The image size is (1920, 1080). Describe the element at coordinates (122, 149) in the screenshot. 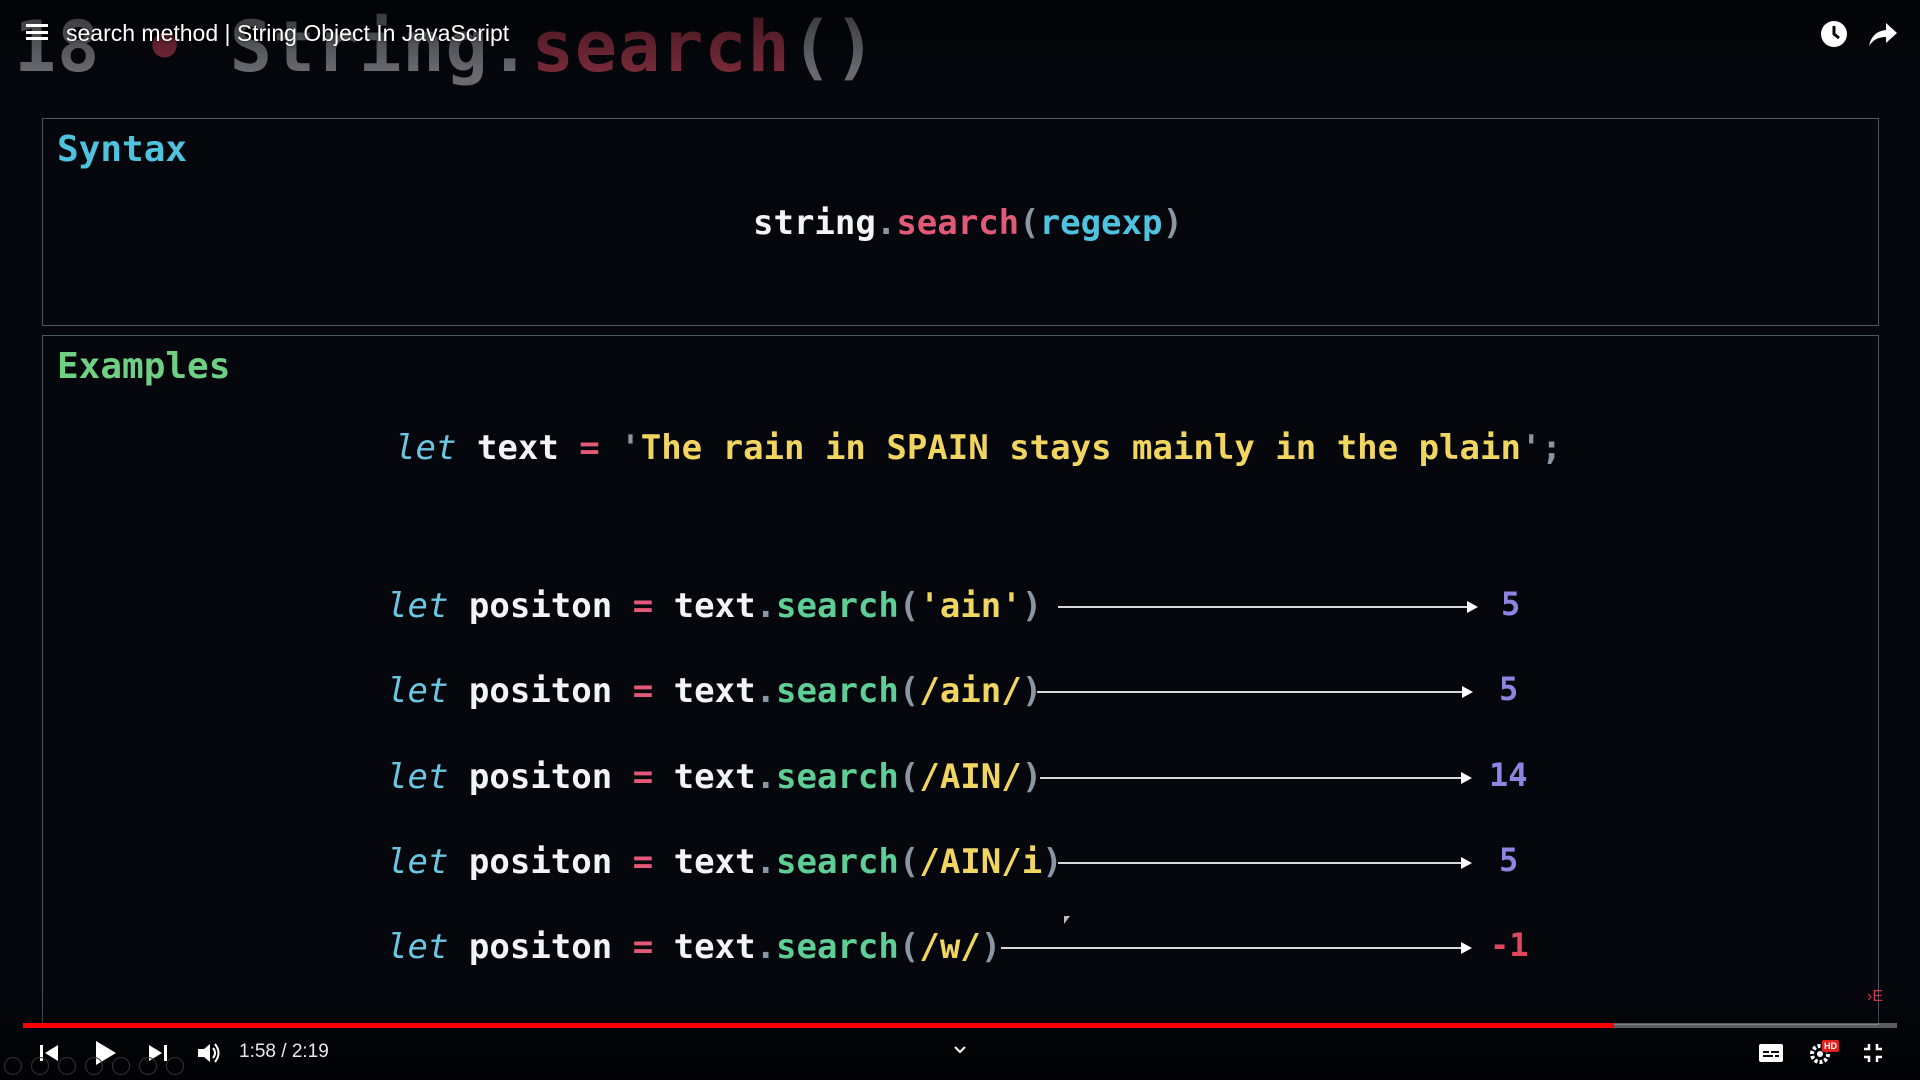

I see `syntax-title: Syntax` at that location.